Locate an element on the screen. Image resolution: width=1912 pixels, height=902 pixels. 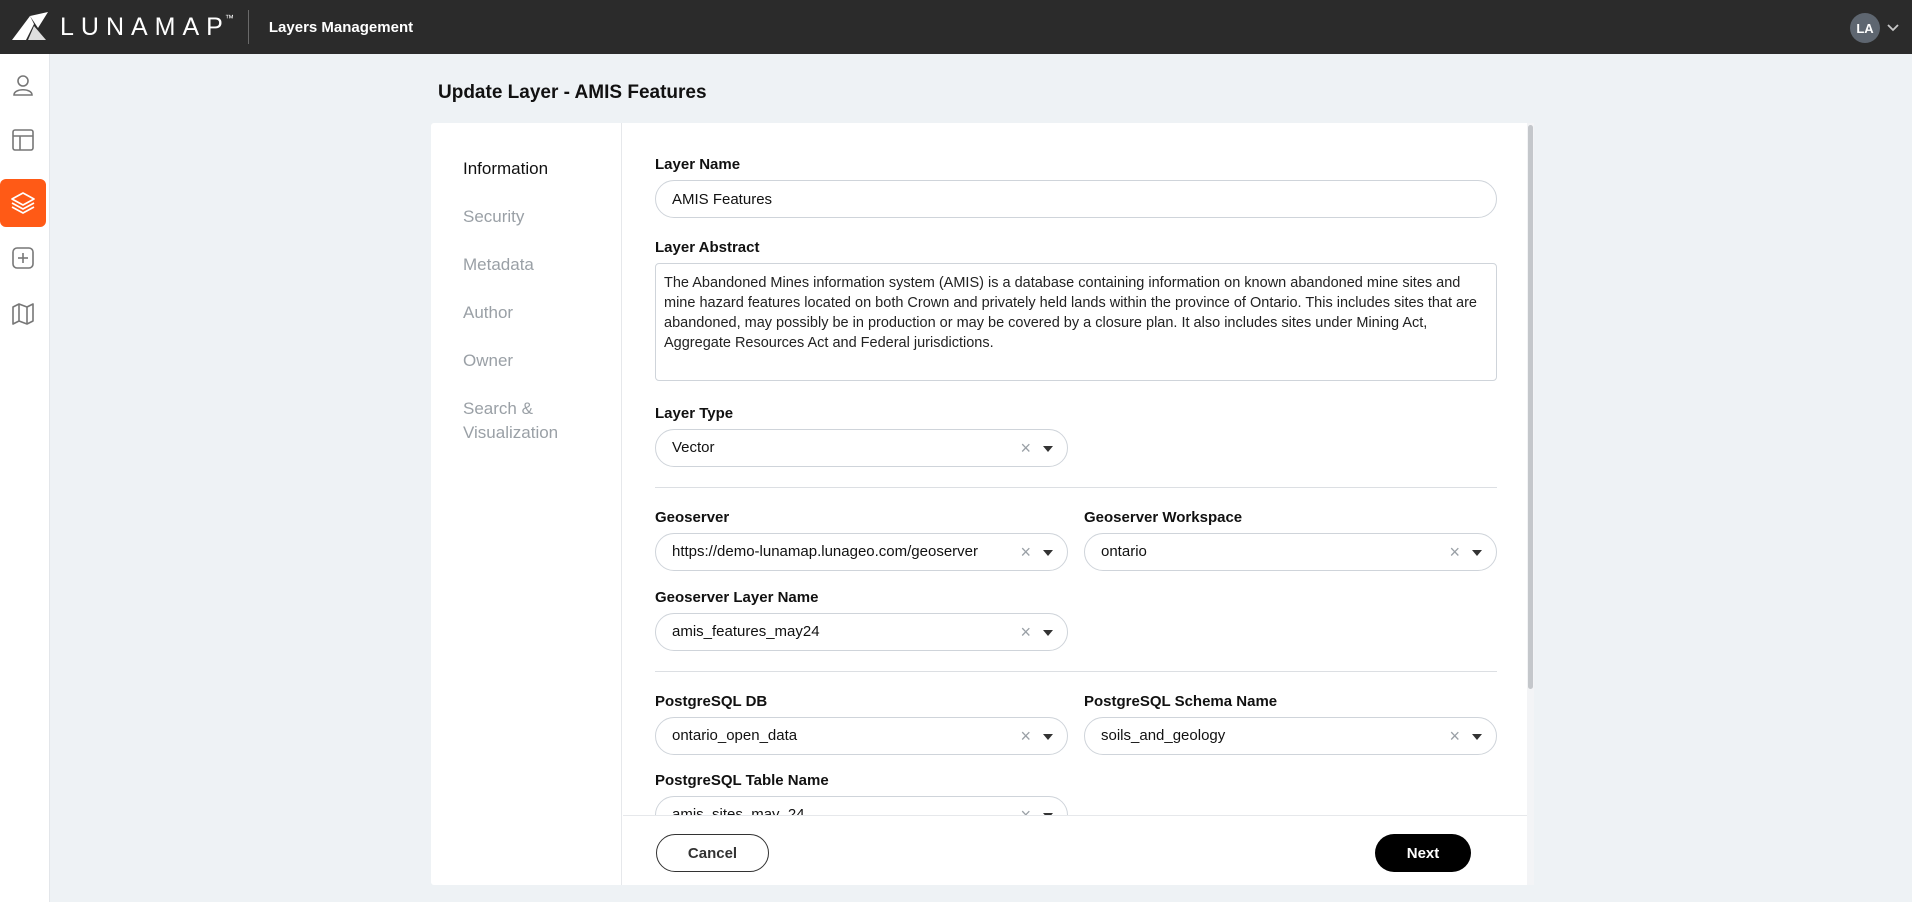
geoserver-layer-name-select: amis_features_may24 × is located at coordinates (861, 632).